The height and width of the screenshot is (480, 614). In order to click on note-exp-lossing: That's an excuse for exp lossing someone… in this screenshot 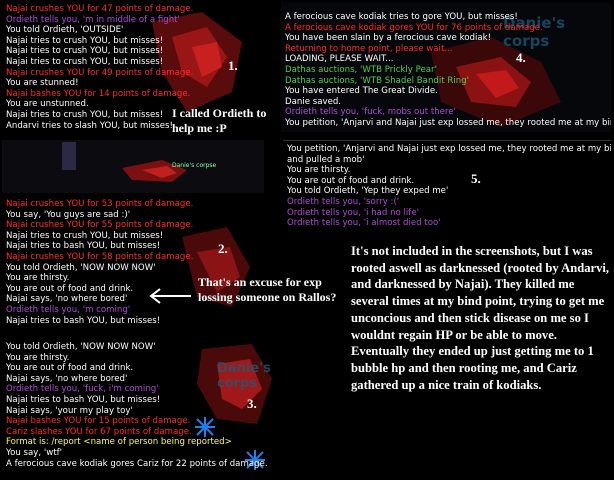, I will do `click(267, 289)`.